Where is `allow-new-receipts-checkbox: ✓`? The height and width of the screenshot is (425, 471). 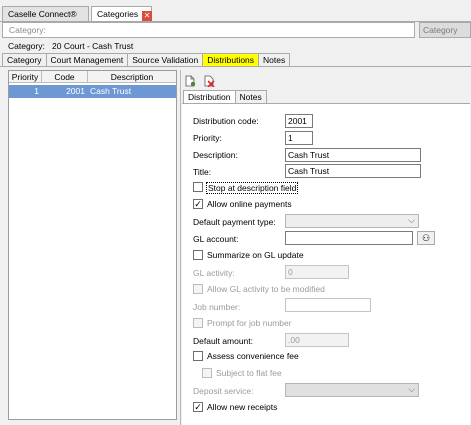
allow-new-receipts-checkbox: ✓ is located at coordinates (198, 407).